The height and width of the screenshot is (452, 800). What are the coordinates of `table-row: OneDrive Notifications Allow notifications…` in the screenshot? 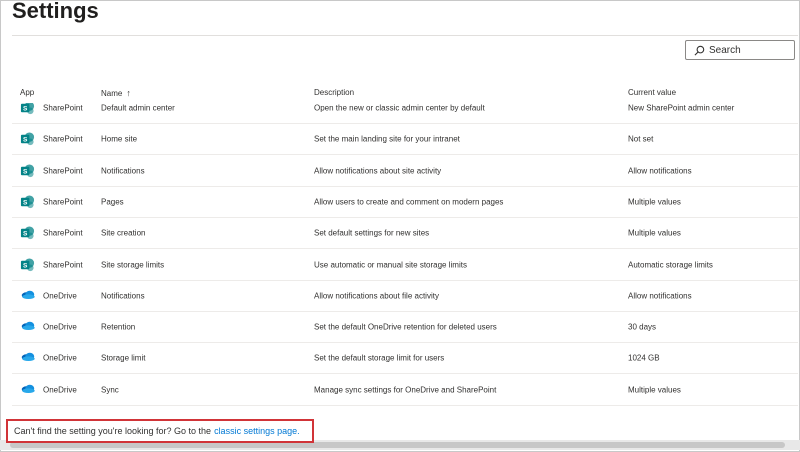 It's located at (405, 296).